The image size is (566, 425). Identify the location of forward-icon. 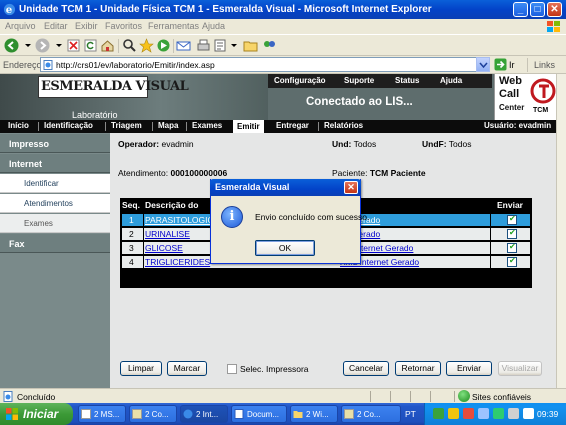
(42, 45).